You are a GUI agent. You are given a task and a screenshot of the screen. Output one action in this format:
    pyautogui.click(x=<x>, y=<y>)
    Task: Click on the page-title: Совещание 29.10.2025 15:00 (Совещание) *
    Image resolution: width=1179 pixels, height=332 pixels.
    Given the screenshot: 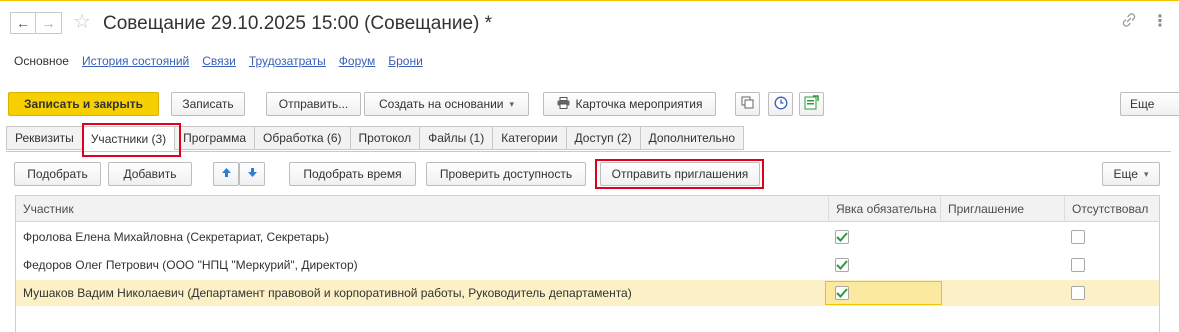 What is the action you would take?
    pyautogui.click(x=298, y=23)
    